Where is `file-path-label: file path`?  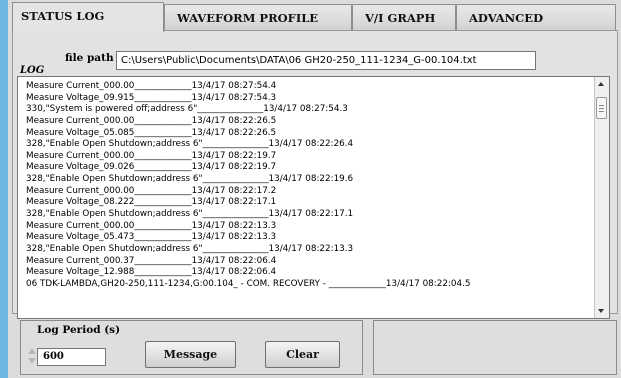
file-path-label: file path is located at coordinates (89, 58).